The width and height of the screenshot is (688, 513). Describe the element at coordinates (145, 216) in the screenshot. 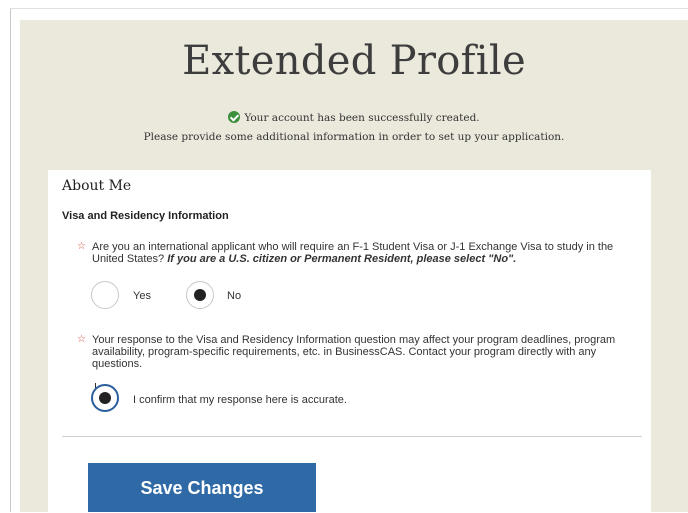

I see `subsection-title-visa: Visa and Residency Information` at that location.